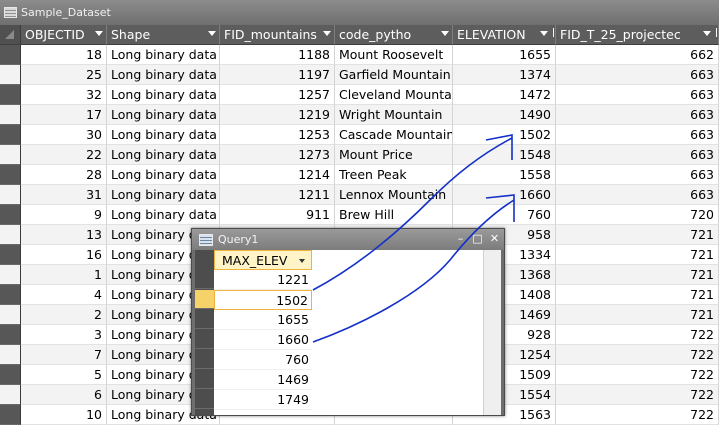  I want to click on table-row: 28 Long binary data 1214 Treen Peak 1558 663, so click(359, 175).